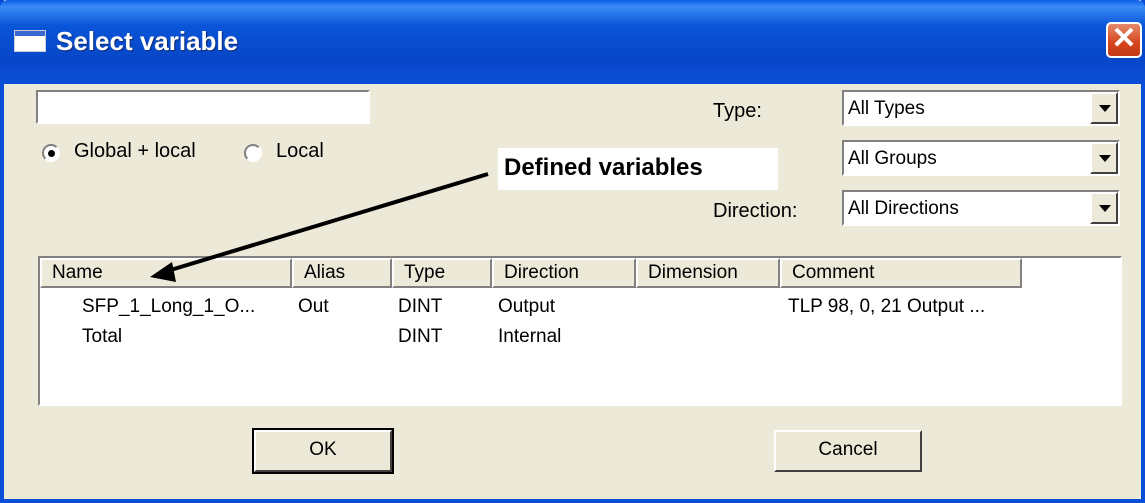  I want to click on direction-select-value: All Directions, so click(903, 208).